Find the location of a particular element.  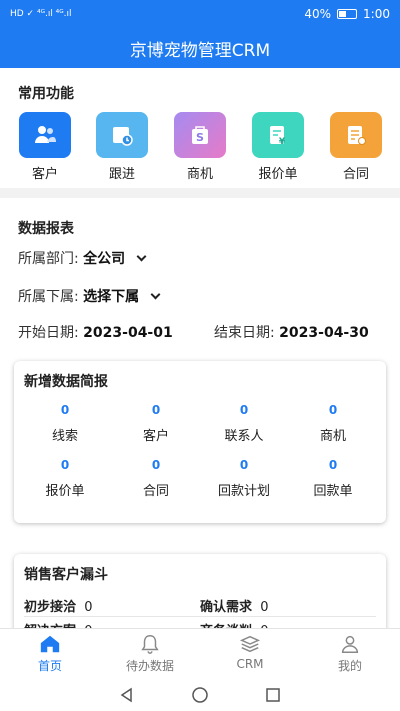

quick-item-label: 客户 is located at coordinates (44, 174).